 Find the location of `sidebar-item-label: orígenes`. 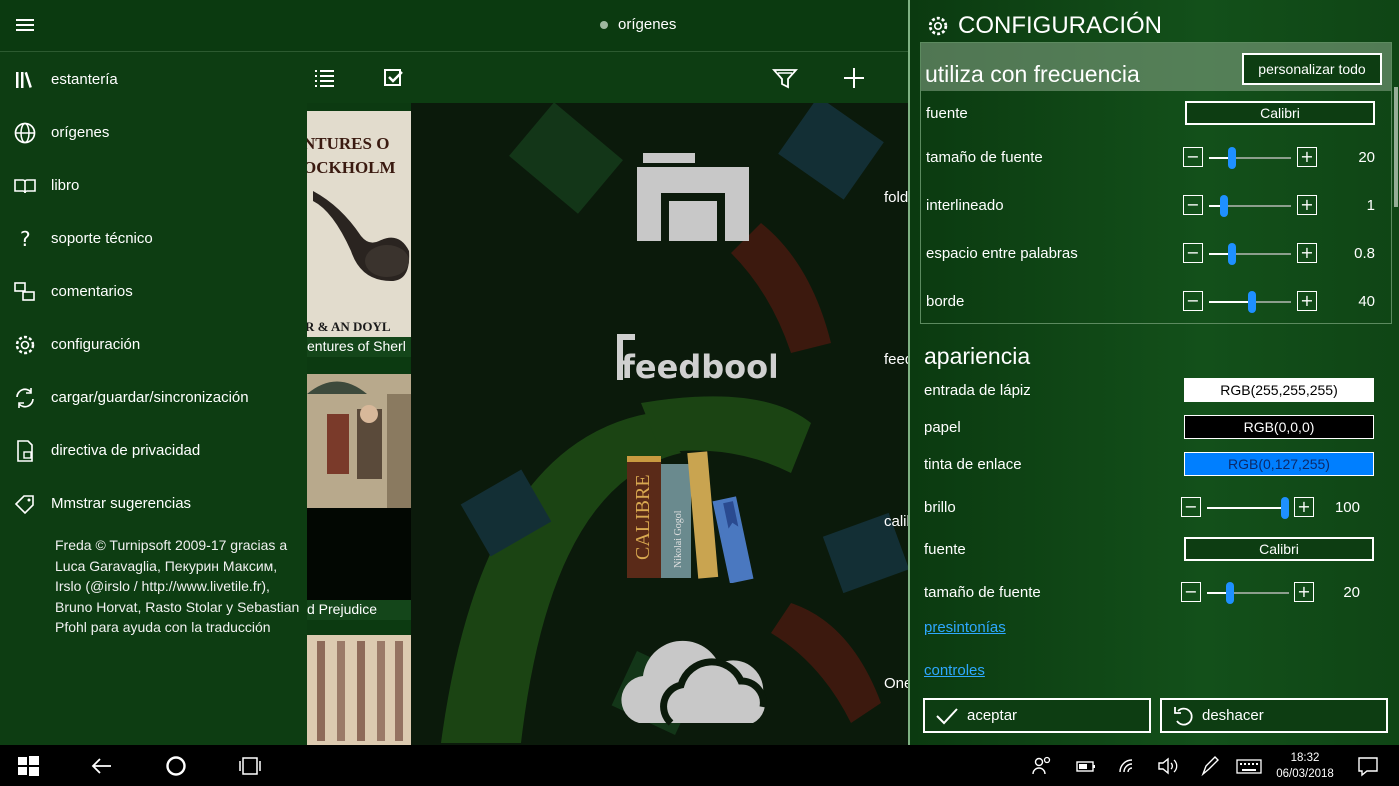

sidebar-item-label: orígenes is located at coordinates (80, 132).